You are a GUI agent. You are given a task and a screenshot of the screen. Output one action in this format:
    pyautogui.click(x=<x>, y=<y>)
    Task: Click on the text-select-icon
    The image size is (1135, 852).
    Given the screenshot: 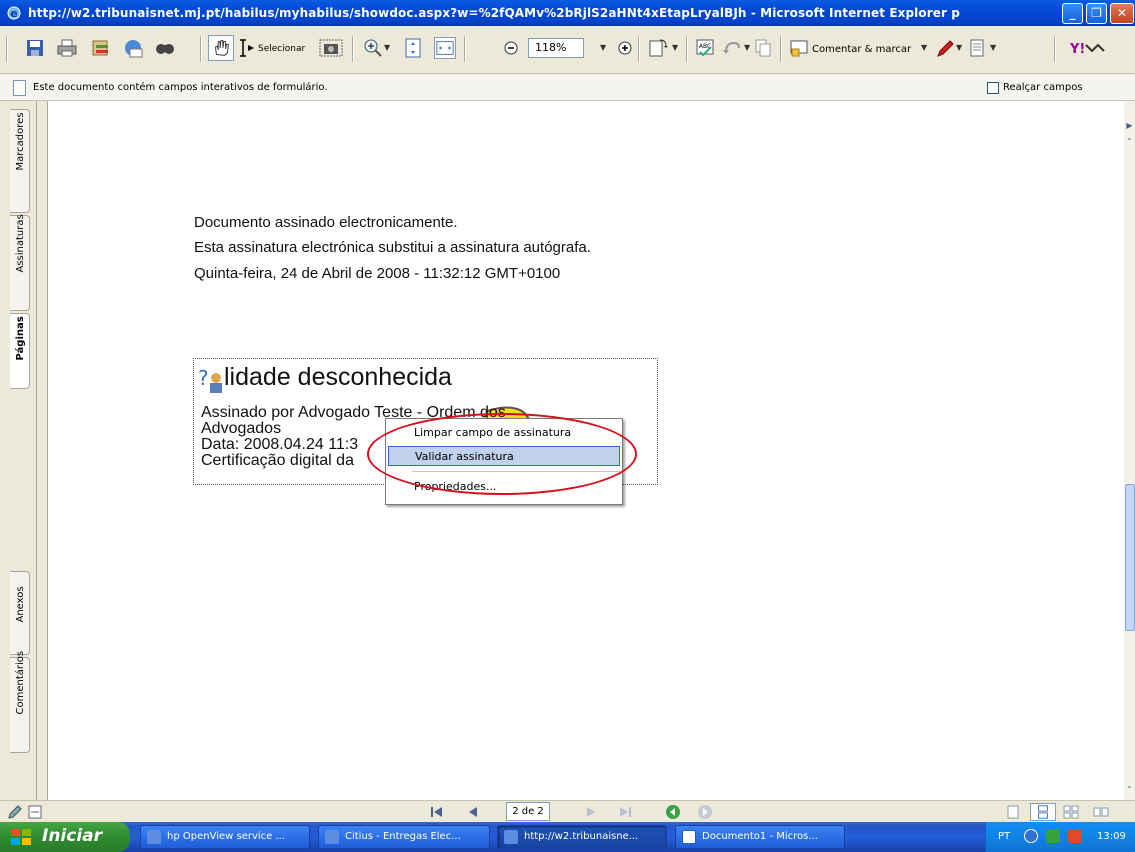 What is the action you would take?
    pyautogui.click(x=246, y=48)
    